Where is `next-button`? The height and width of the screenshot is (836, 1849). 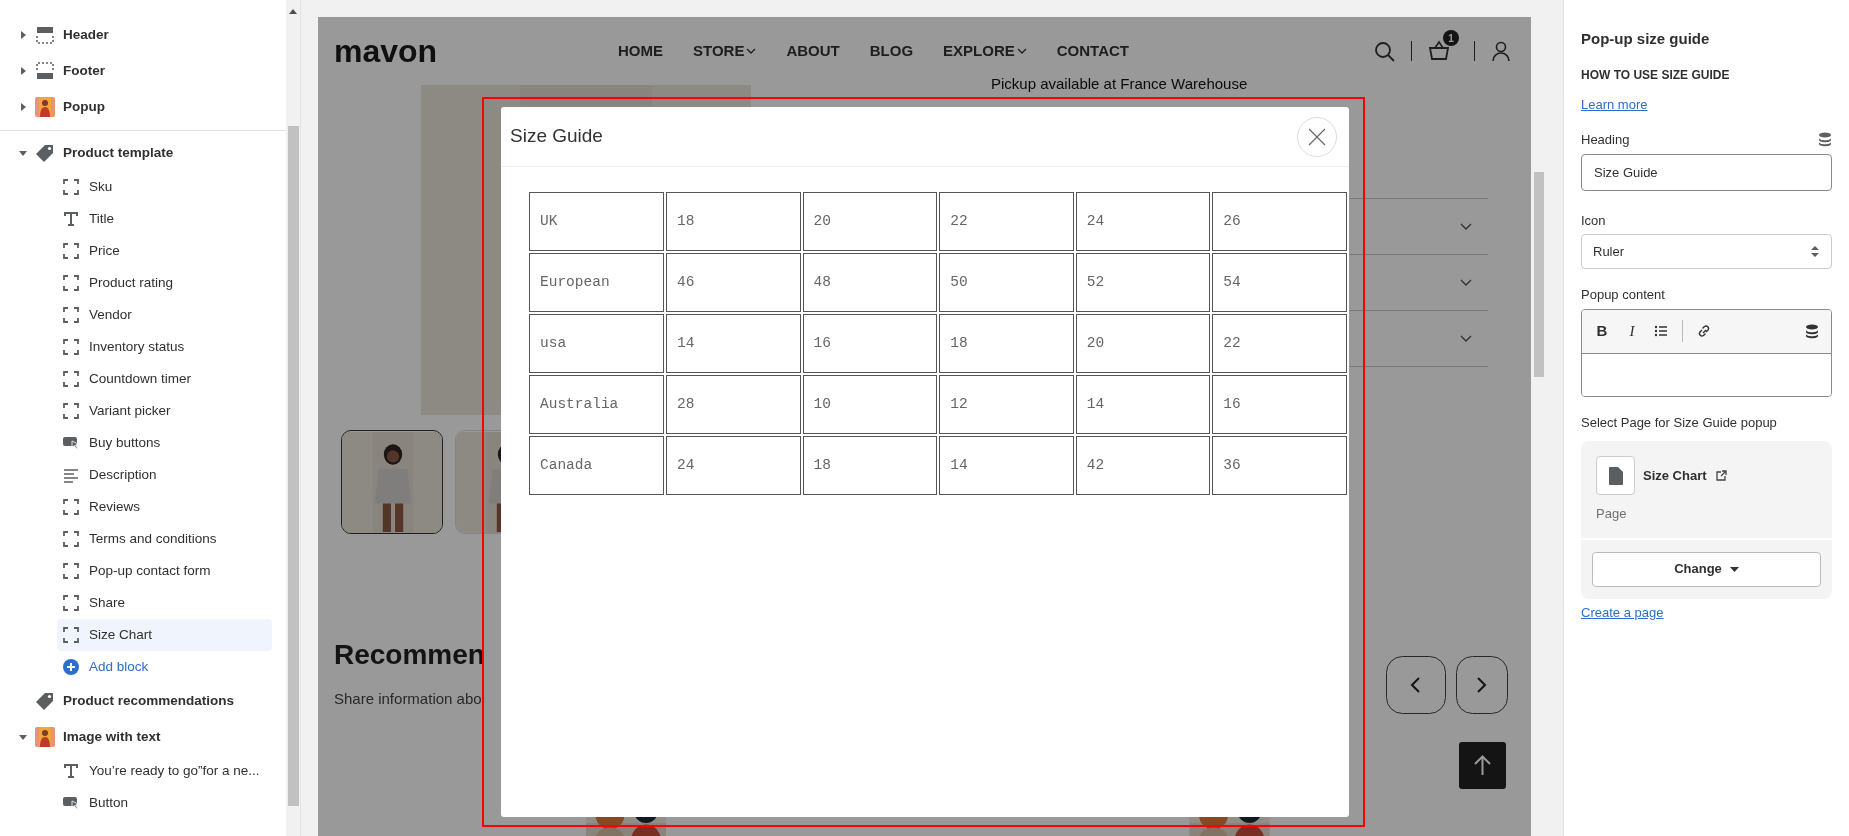
next-button is located at coordinates (1482, 685).